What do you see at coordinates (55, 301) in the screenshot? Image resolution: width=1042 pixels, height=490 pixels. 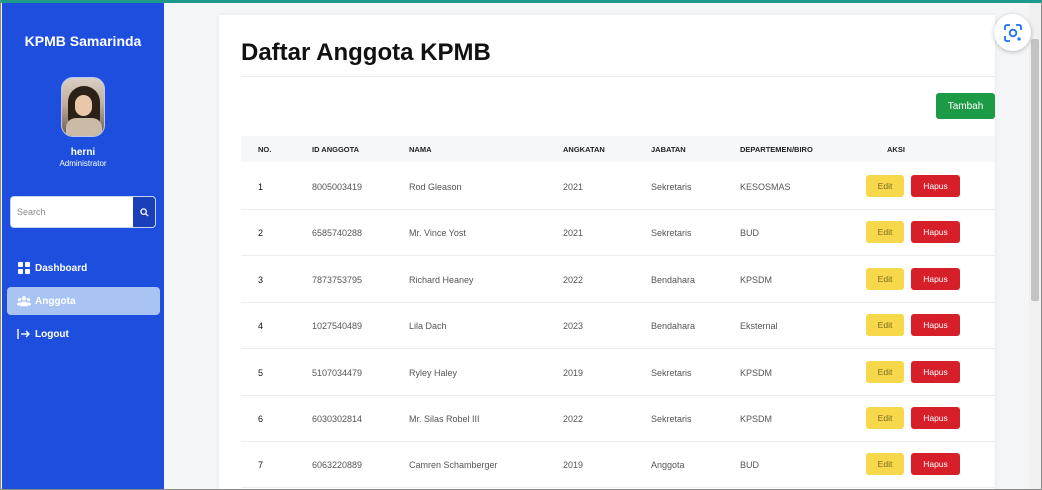 I see `nav-anggota-label: Anggota` at bounding box center [55, 301].